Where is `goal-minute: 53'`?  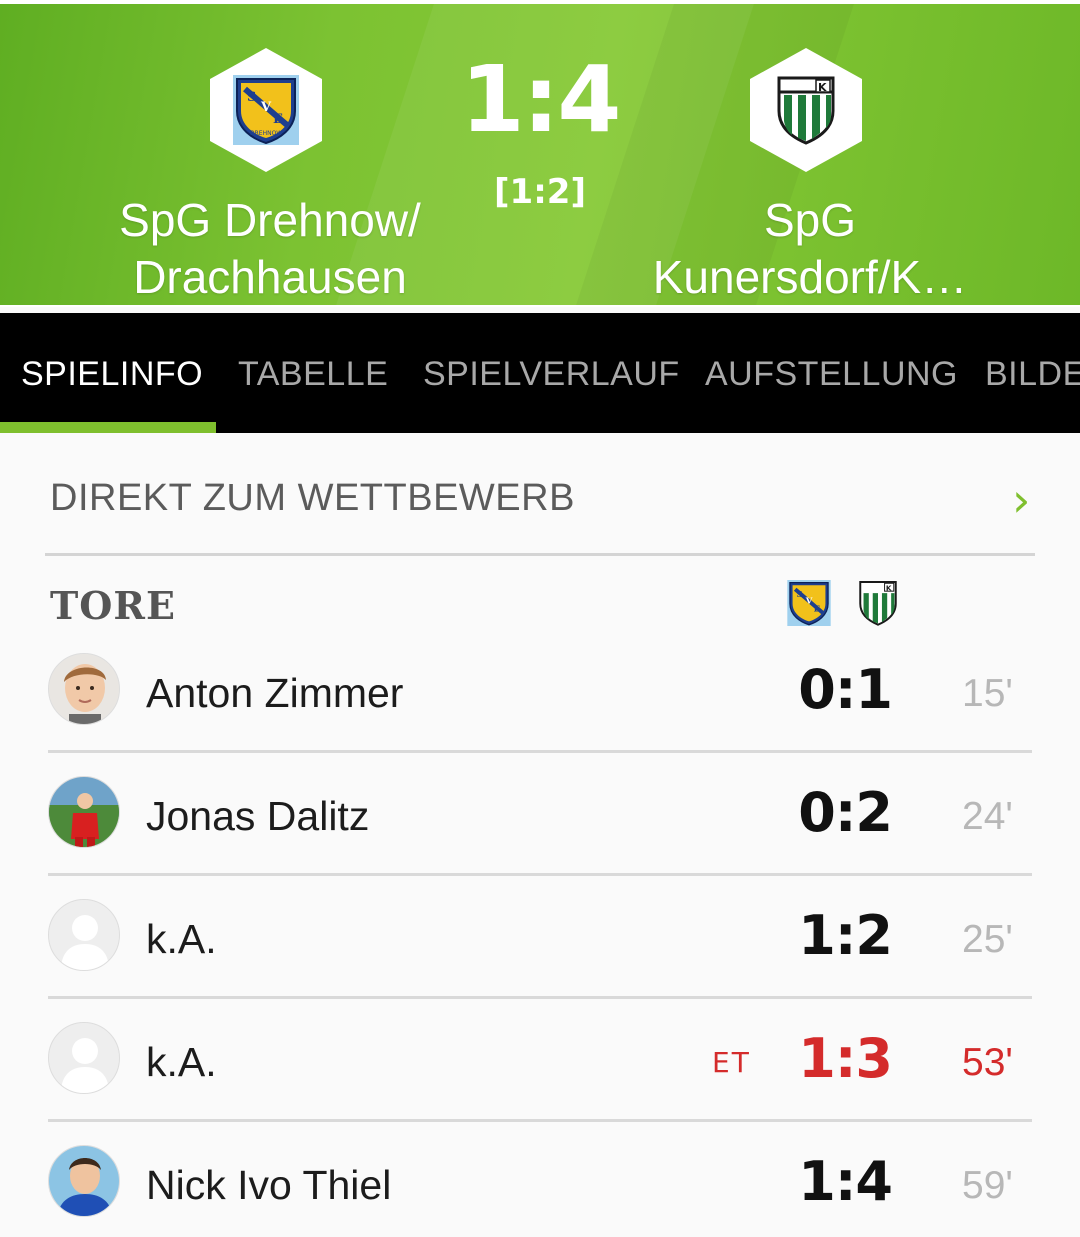 goal-minute: 53' is located at coordinates (987, 1062).